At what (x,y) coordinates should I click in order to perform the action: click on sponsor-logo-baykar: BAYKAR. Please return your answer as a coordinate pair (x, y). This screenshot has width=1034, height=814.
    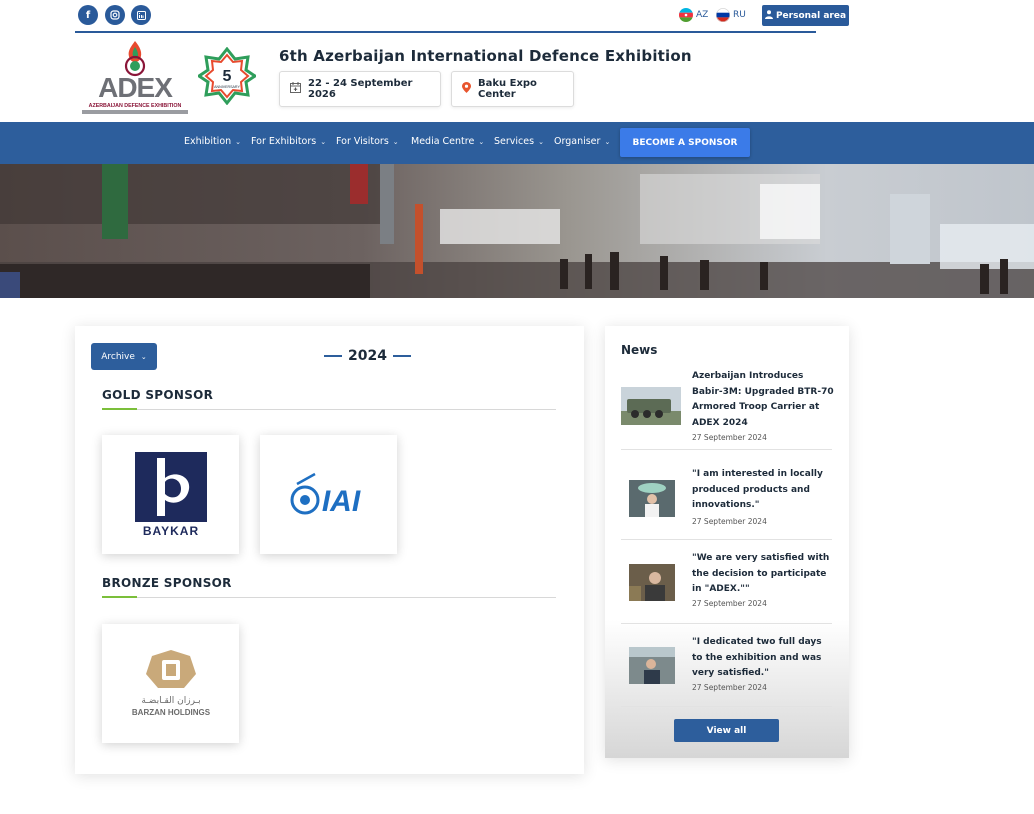
    Looking at the image, I should click on (170, 494).